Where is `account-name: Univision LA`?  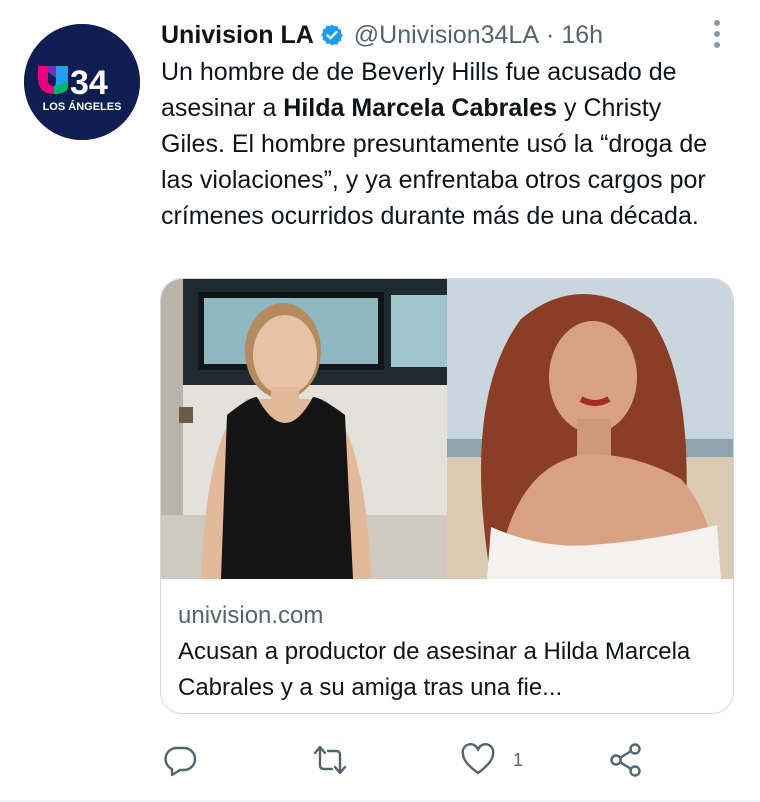 account-name: Univision LA is located at coordinates (237, 35).